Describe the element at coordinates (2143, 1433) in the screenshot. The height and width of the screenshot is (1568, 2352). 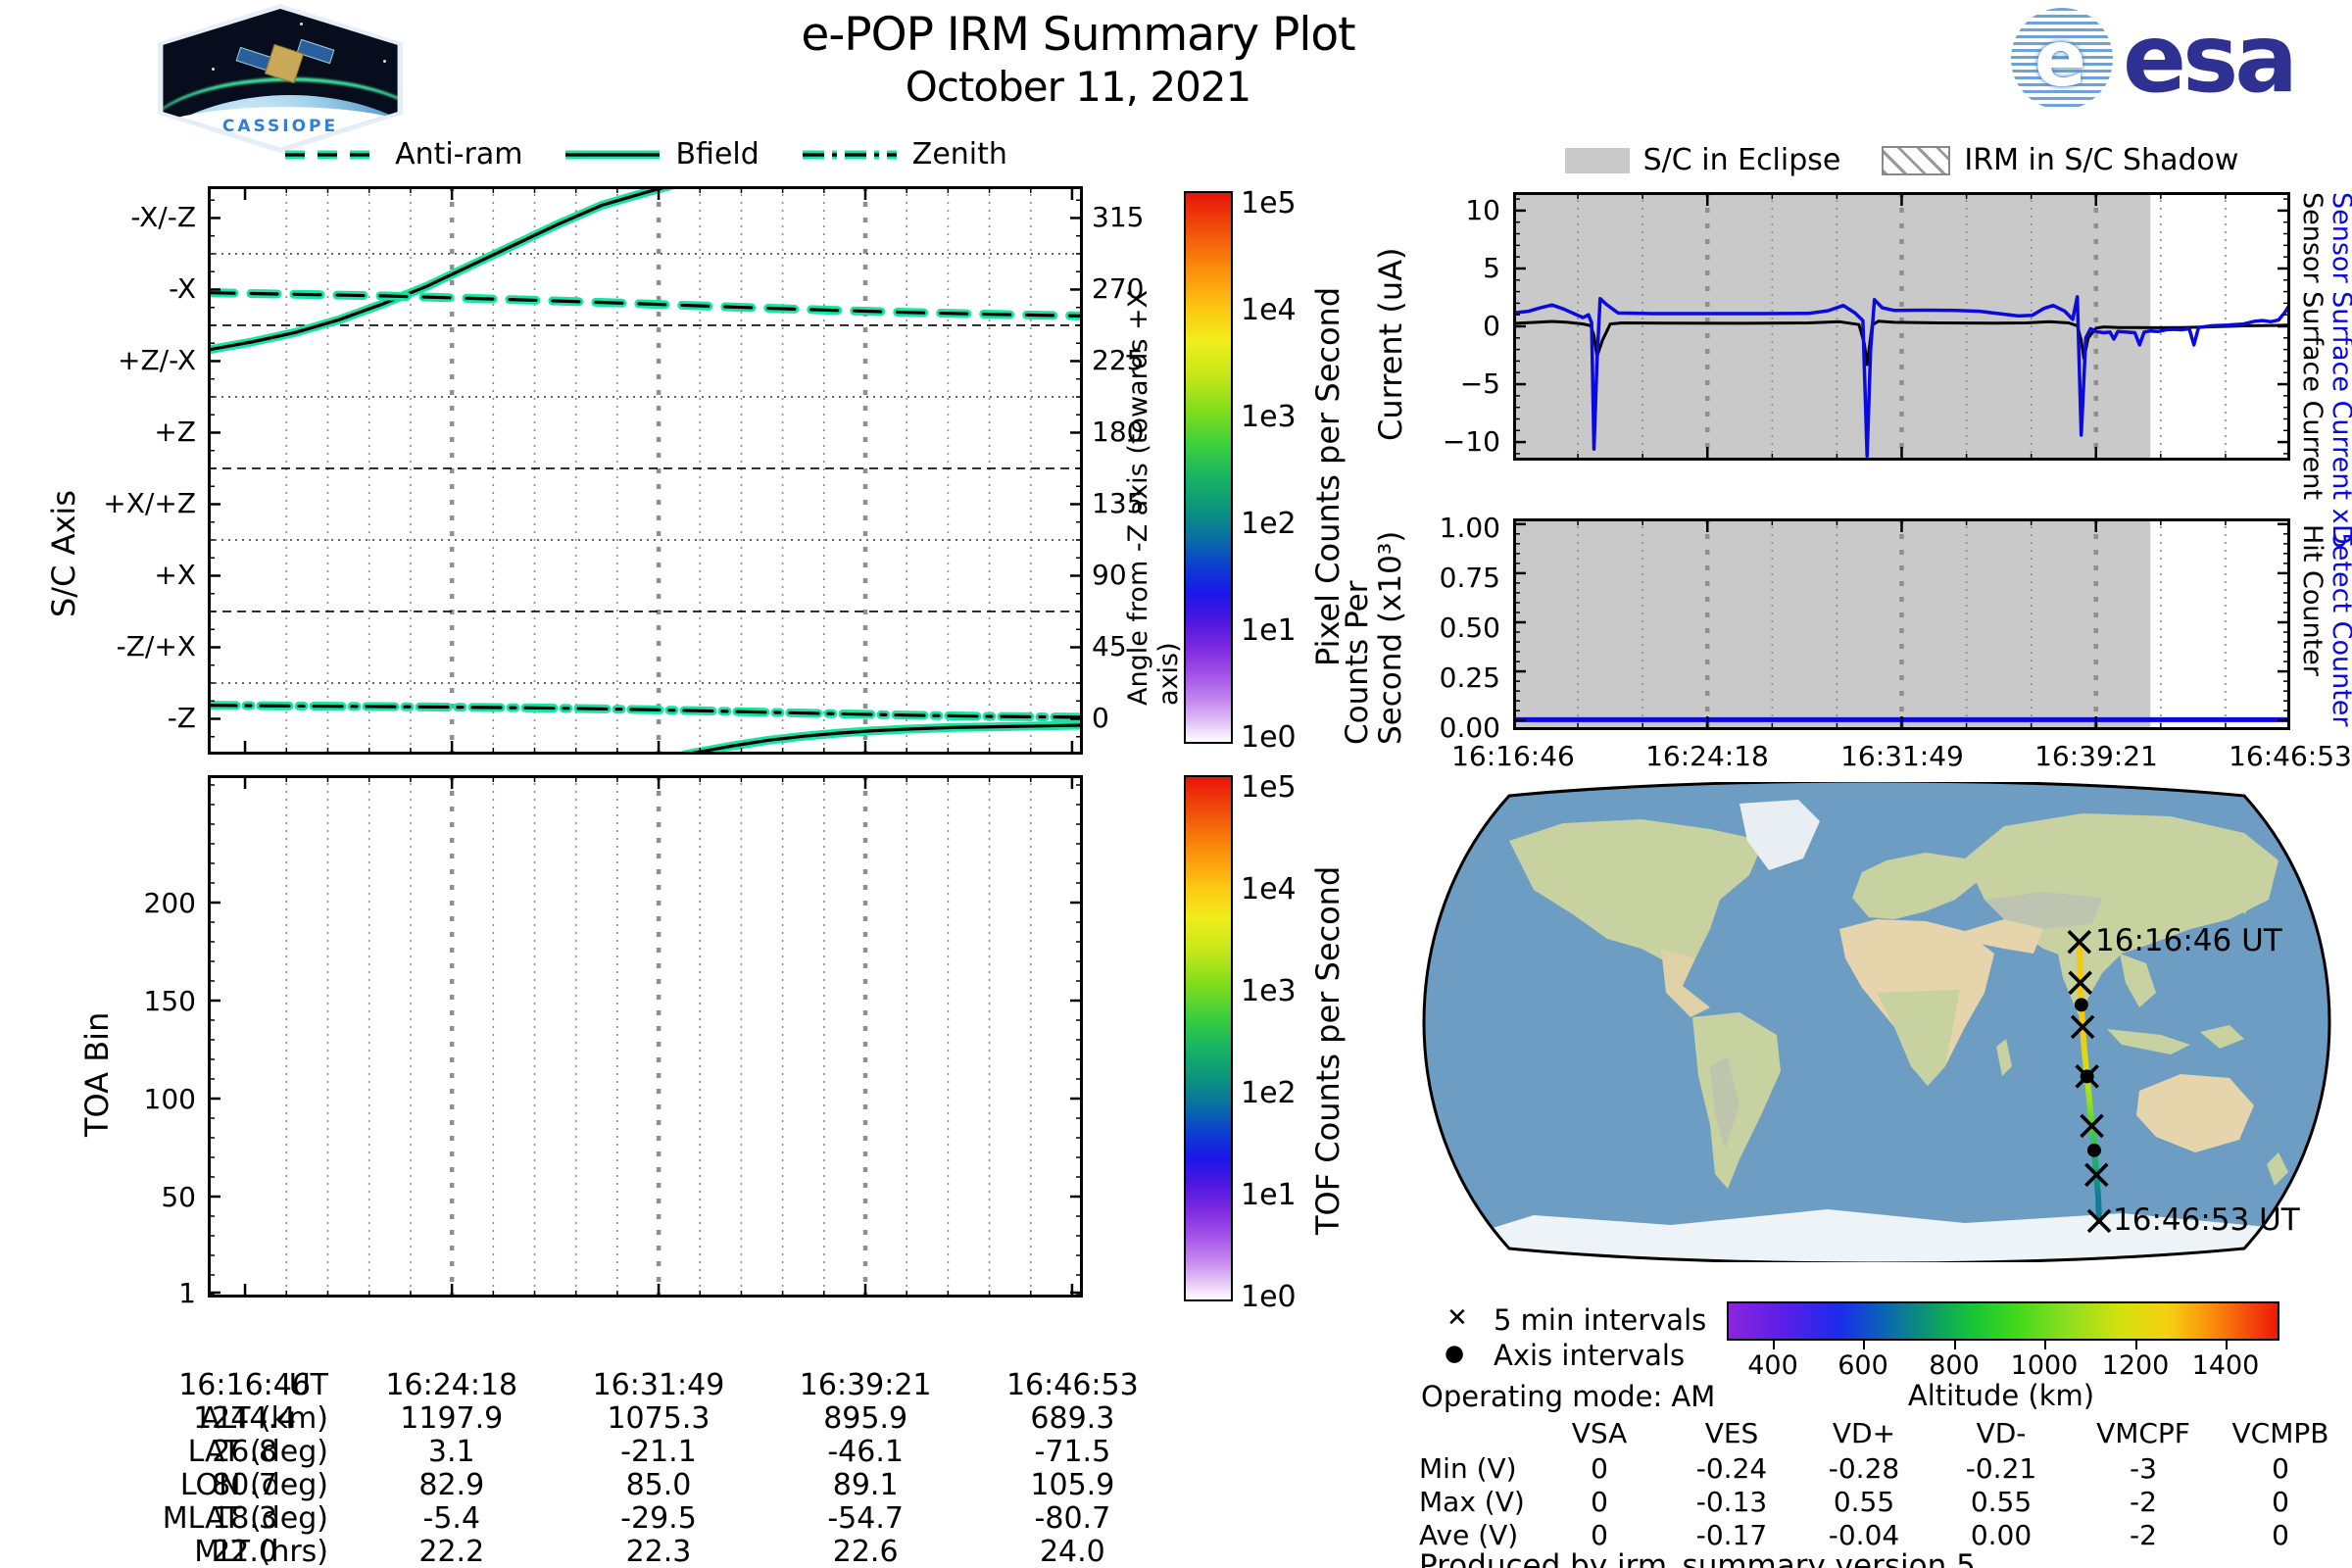
I see `vt-col: VMCPF` at that location.